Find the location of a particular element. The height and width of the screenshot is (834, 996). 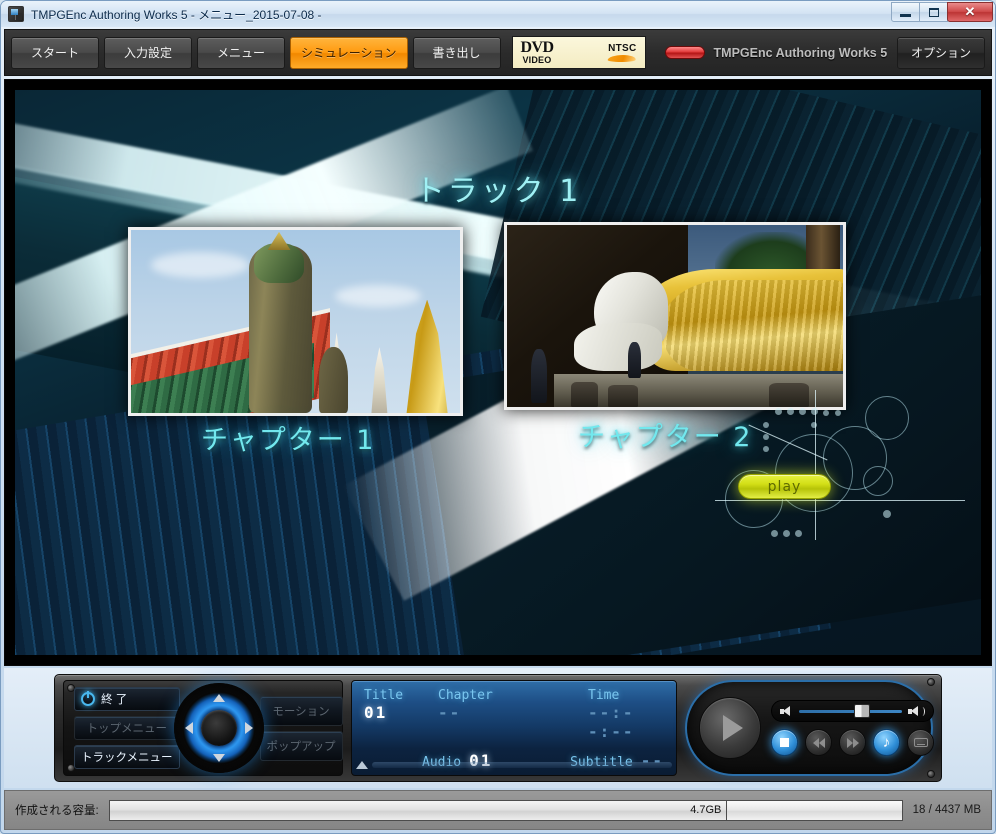

volume-slider is located at coordinates (852, 711).